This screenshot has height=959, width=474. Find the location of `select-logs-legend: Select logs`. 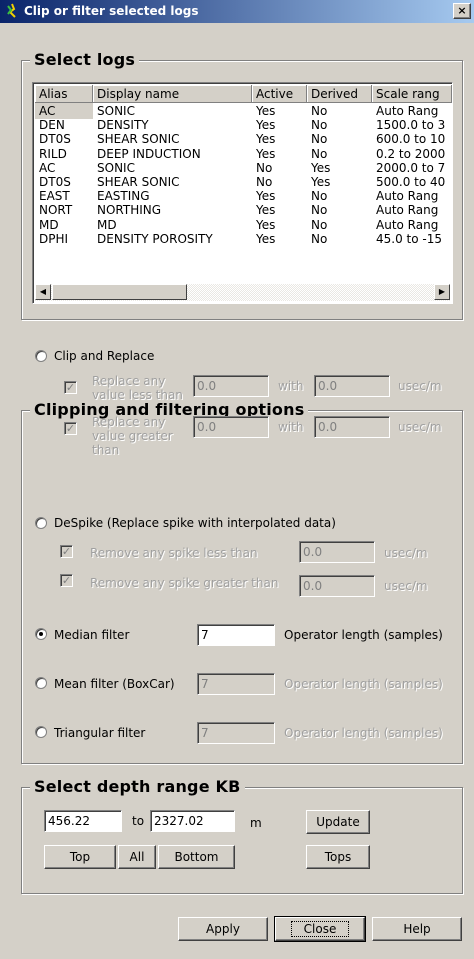

select-logs-legend: Select logs is located at coordinates (85, 60).